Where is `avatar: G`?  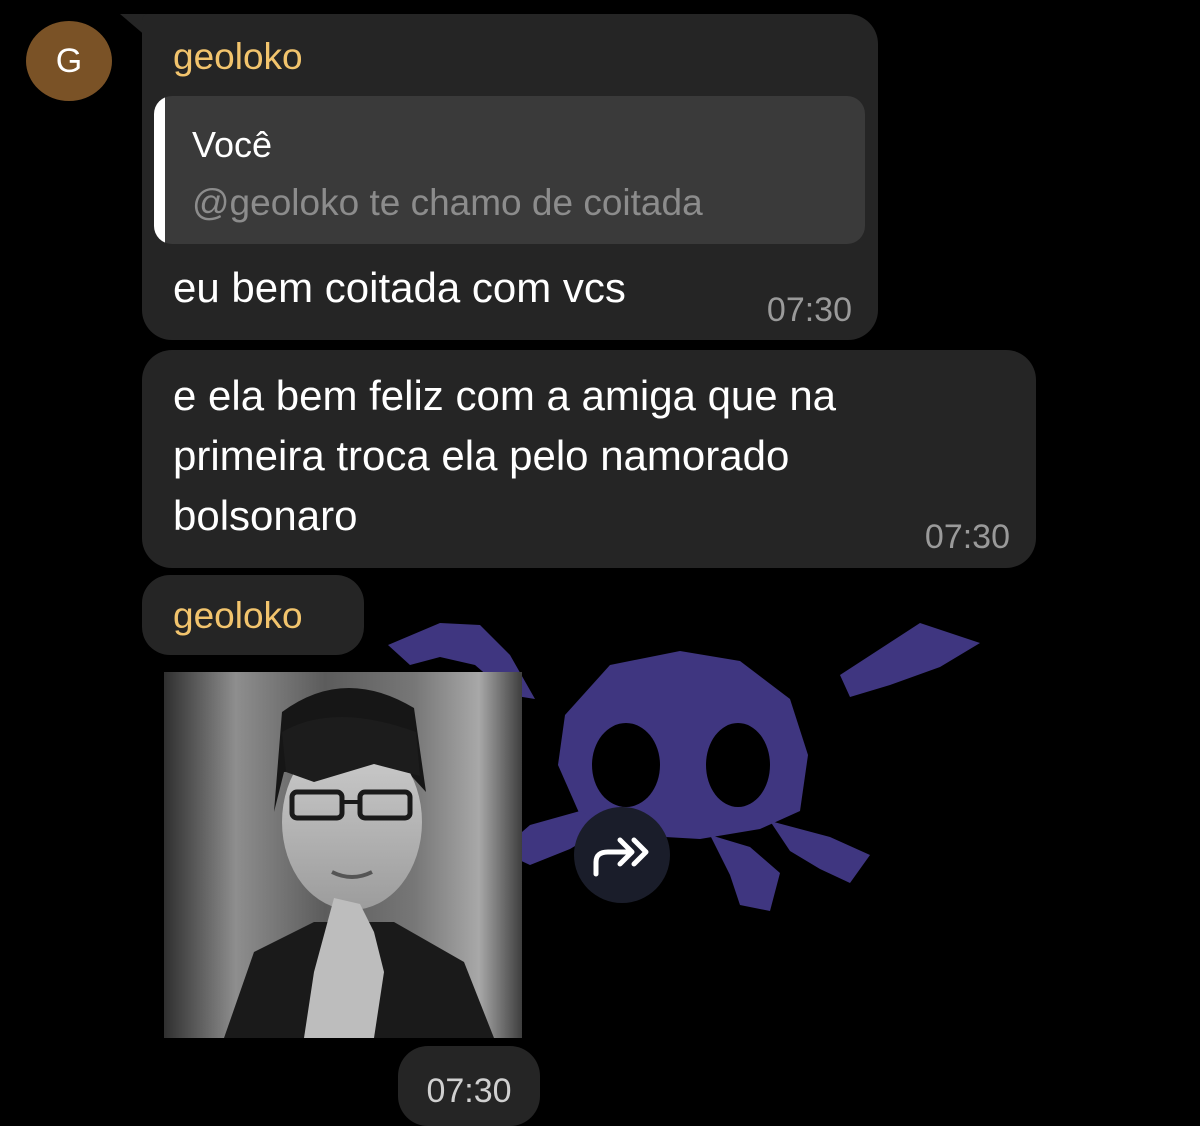
avatar: G is located at coordinates (69, 61).